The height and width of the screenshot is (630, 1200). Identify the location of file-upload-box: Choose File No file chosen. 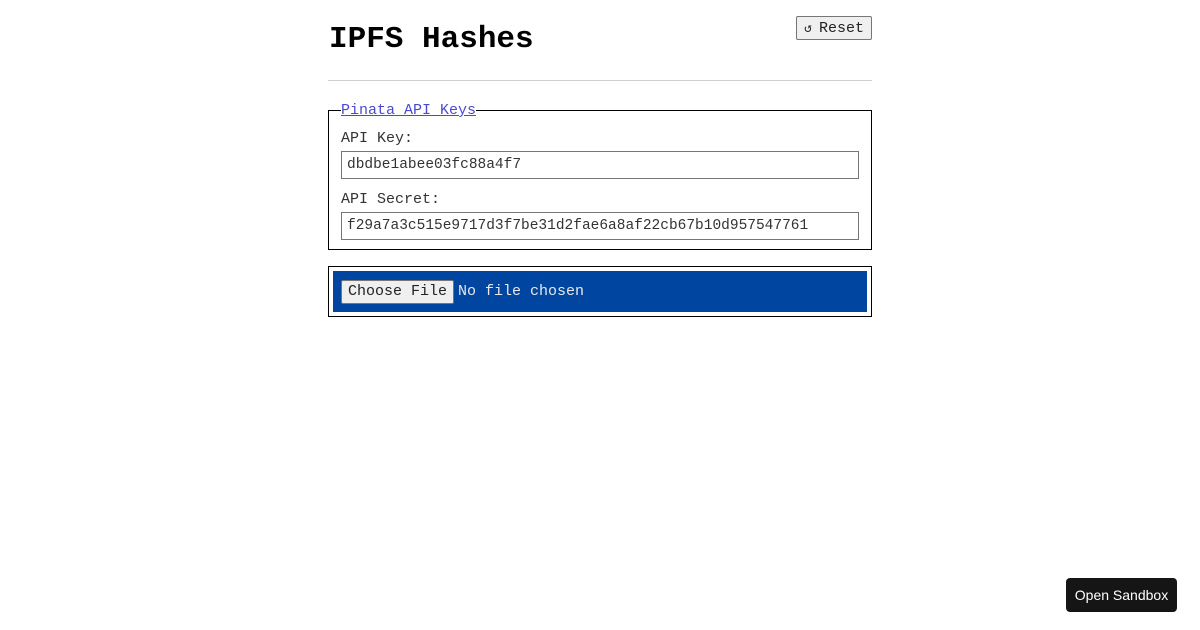
(600, 291).